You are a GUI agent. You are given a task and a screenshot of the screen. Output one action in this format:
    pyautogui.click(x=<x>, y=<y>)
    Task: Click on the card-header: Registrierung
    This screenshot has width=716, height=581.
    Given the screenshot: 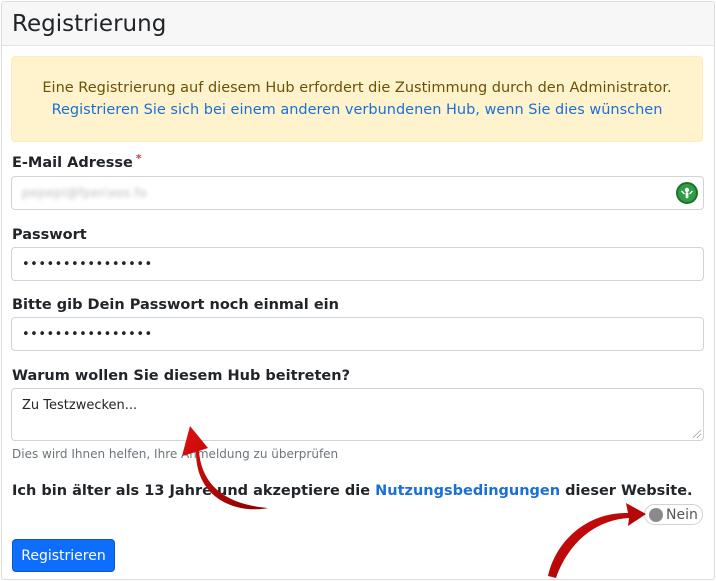 What is the action you would take?
    pyautogui.click(x=358, y=24)
    